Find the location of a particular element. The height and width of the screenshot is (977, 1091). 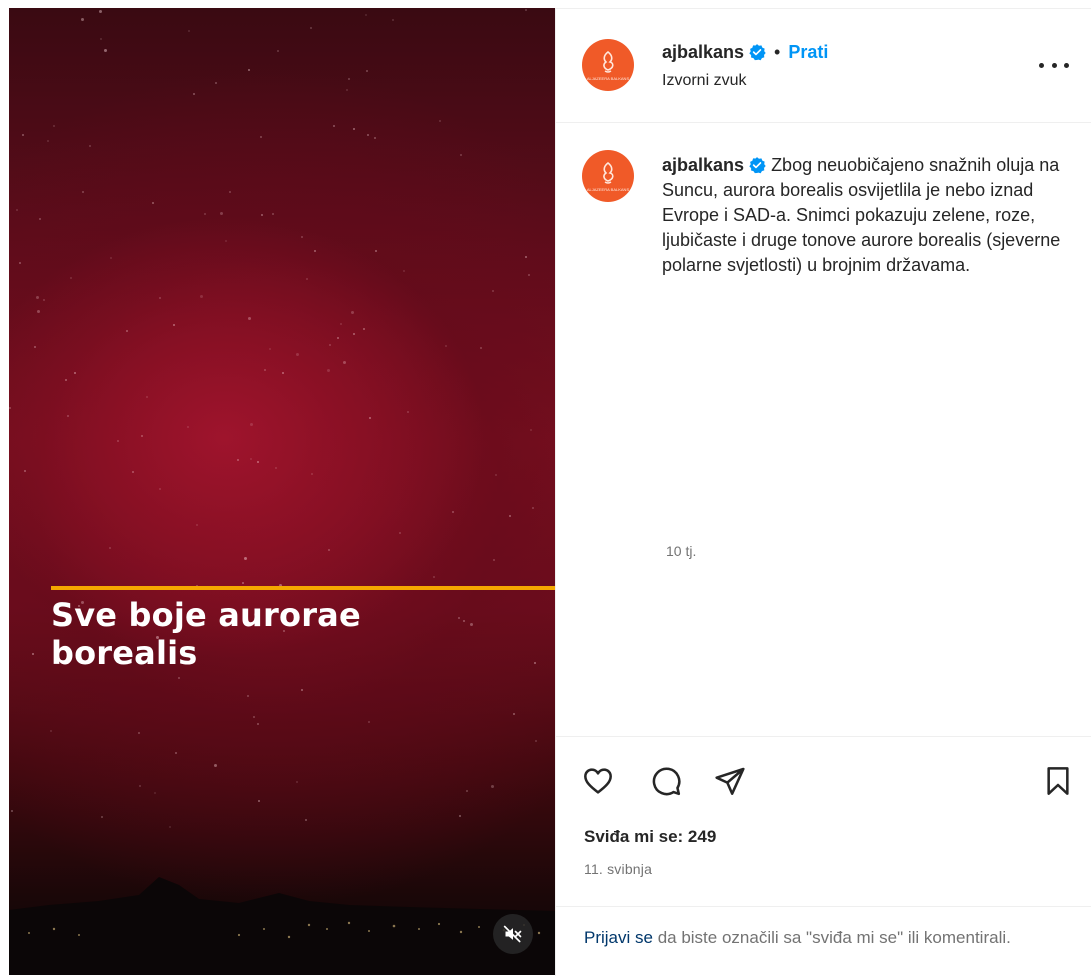

mute-button is located at coordinates (513, 934).